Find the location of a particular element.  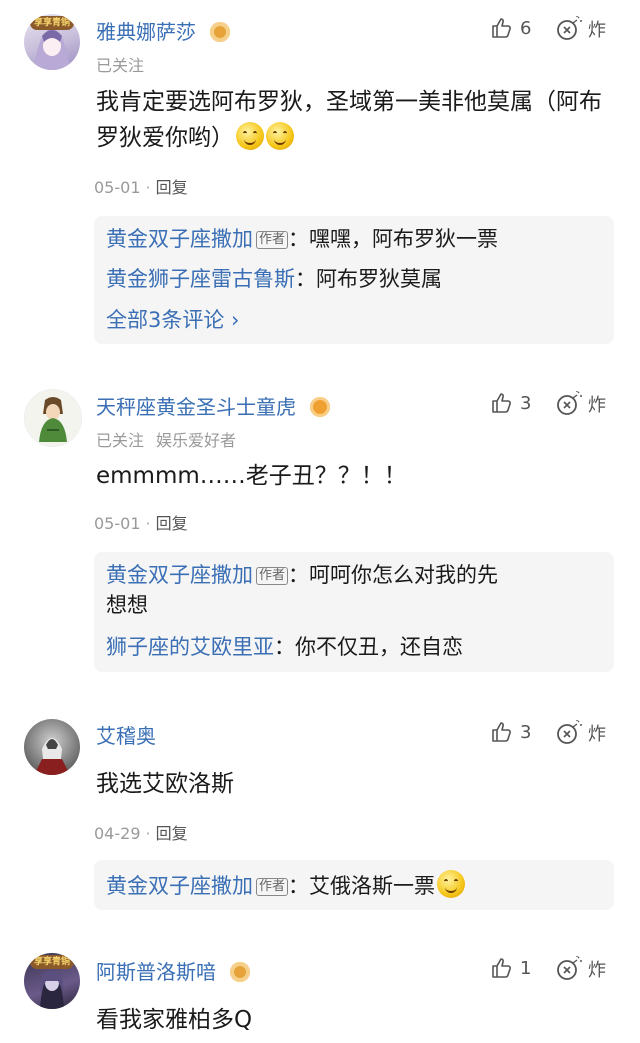

like-count: 6 is located at coordinates (526, 28).